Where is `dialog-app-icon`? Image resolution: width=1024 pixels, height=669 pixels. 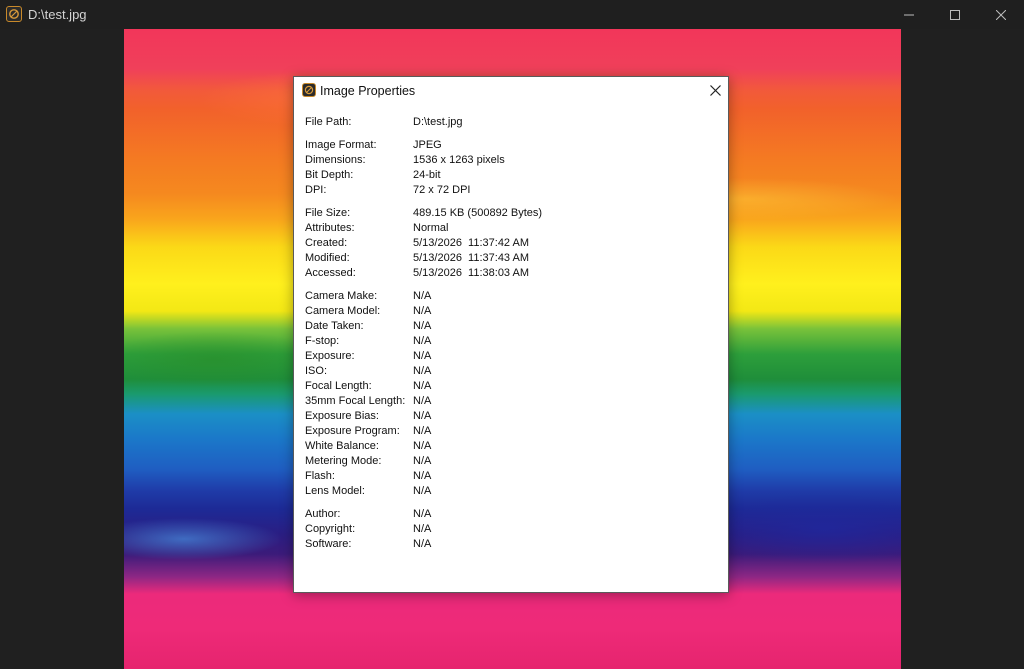
dialog-app-icon is located at coordinates (309, 90).